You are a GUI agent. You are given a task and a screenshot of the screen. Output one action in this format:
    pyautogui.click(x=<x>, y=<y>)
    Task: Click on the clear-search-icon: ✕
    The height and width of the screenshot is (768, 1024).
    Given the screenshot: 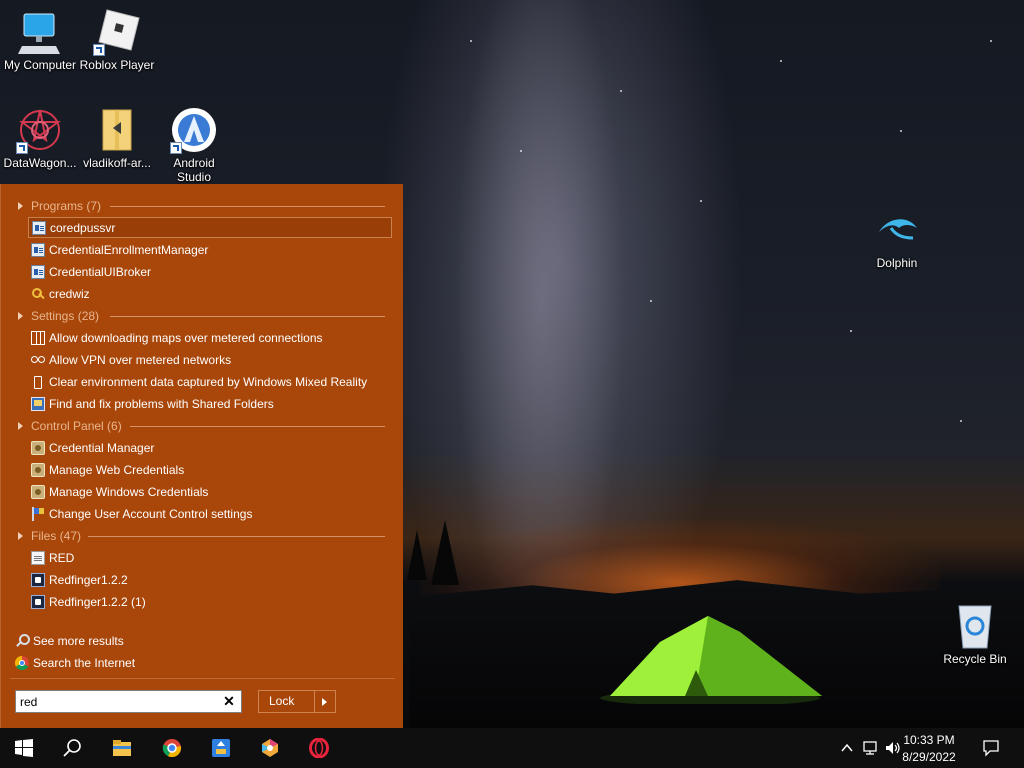 What is the action you would take?
    pyautogui.click(x=229, y=701)
    